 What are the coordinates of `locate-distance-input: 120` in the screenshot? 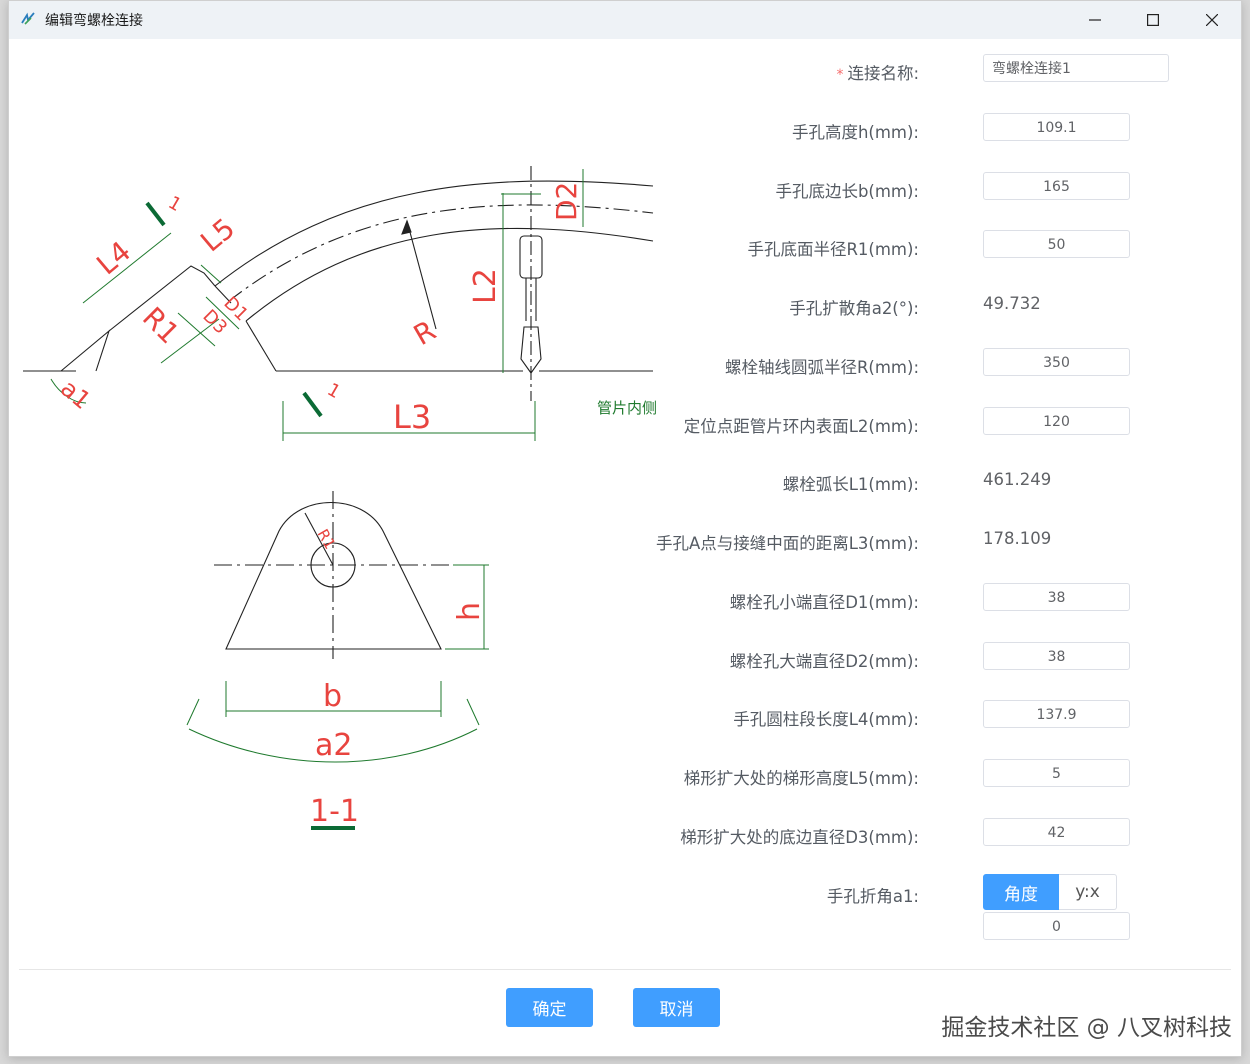 It's located at (1056, 421).